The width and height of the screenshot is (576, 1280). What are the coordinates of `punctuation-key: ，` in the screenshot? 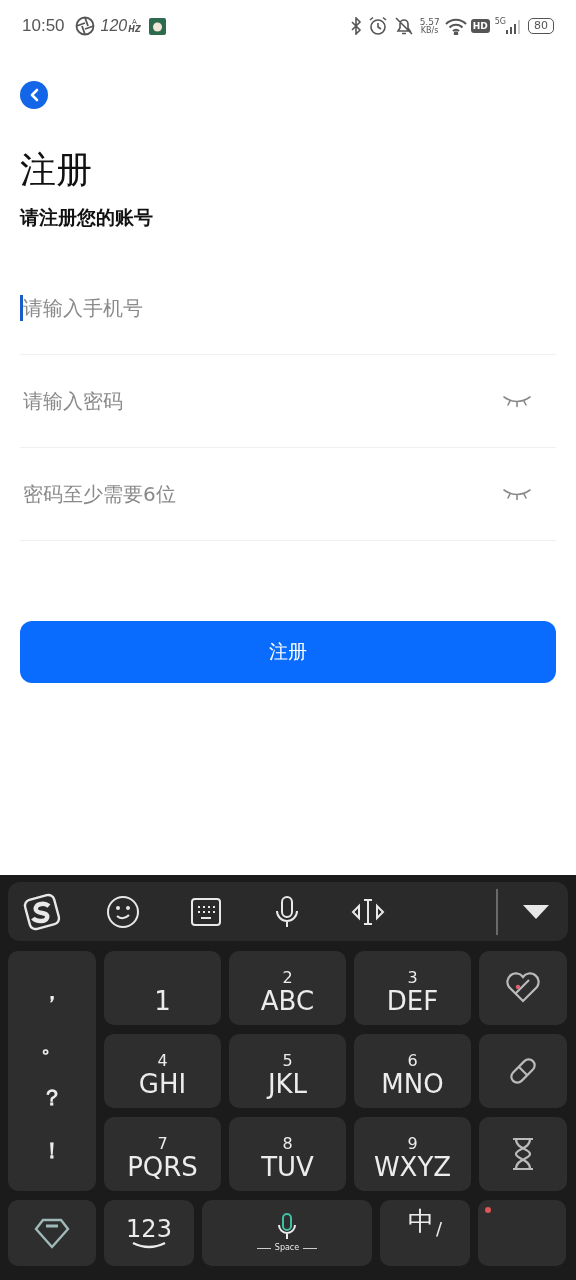 It's located at (52, 991).